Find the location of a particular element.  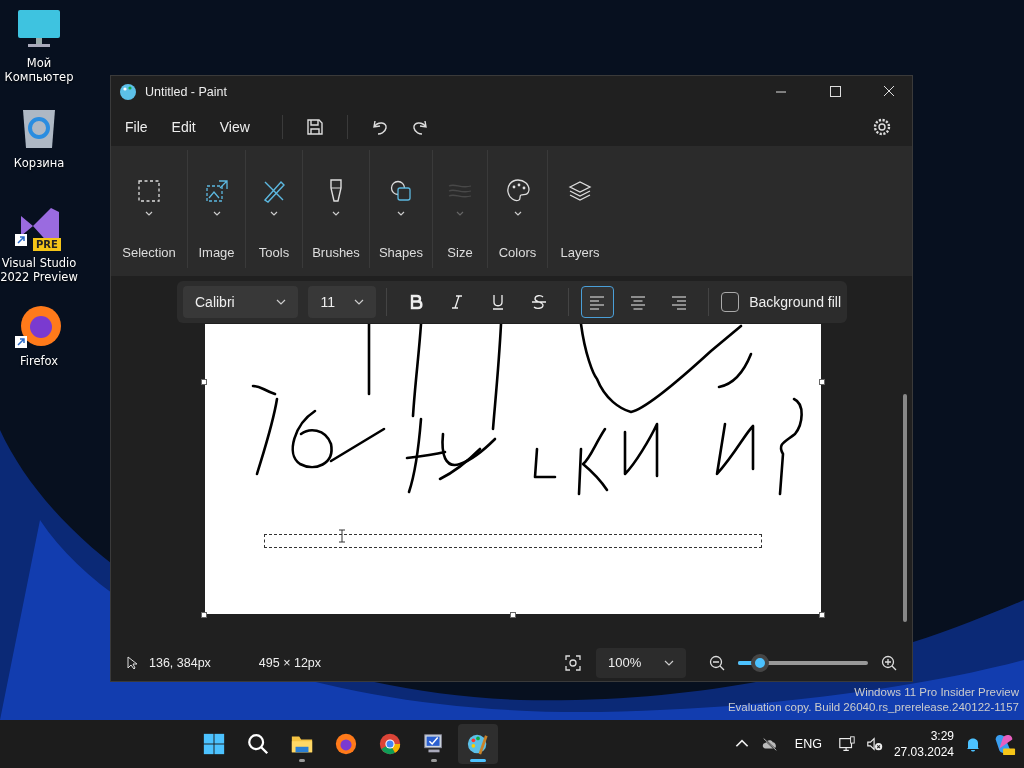

align-left-button is located at coordinates (597, 302).